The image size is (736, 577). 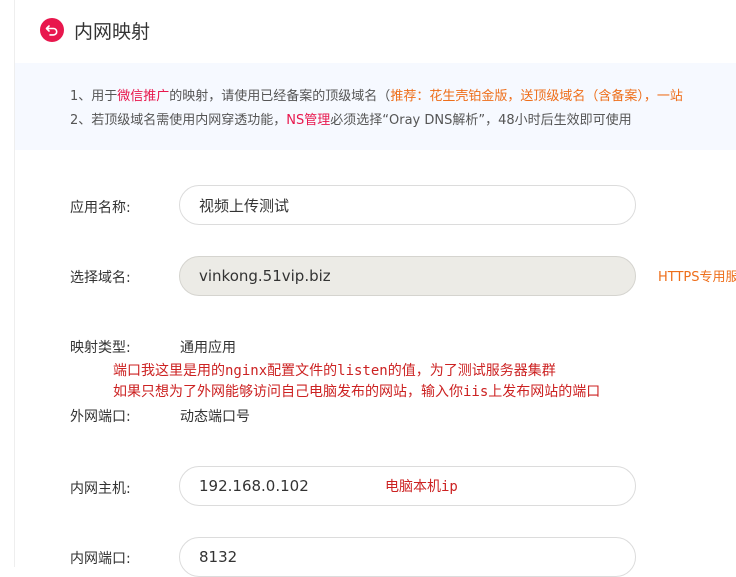 What do you see at coordinates (407, 205) in the screenshot?
I see `app-name-input: 视频上传测试` at bounding box center [407, 205].